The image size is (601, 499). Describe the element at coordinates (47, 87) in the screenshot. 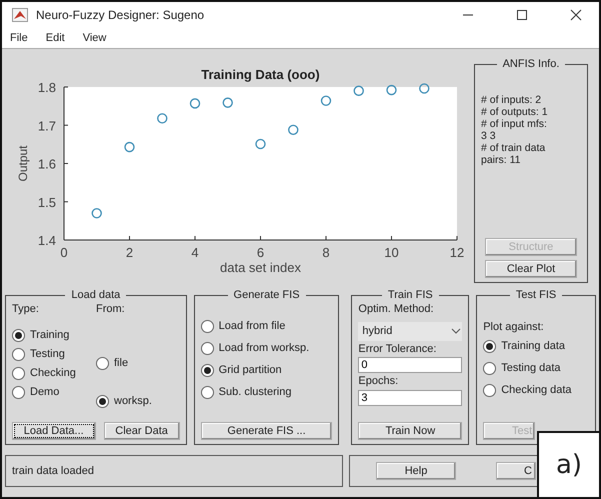

I see `tick-label: 1.8` at that location.